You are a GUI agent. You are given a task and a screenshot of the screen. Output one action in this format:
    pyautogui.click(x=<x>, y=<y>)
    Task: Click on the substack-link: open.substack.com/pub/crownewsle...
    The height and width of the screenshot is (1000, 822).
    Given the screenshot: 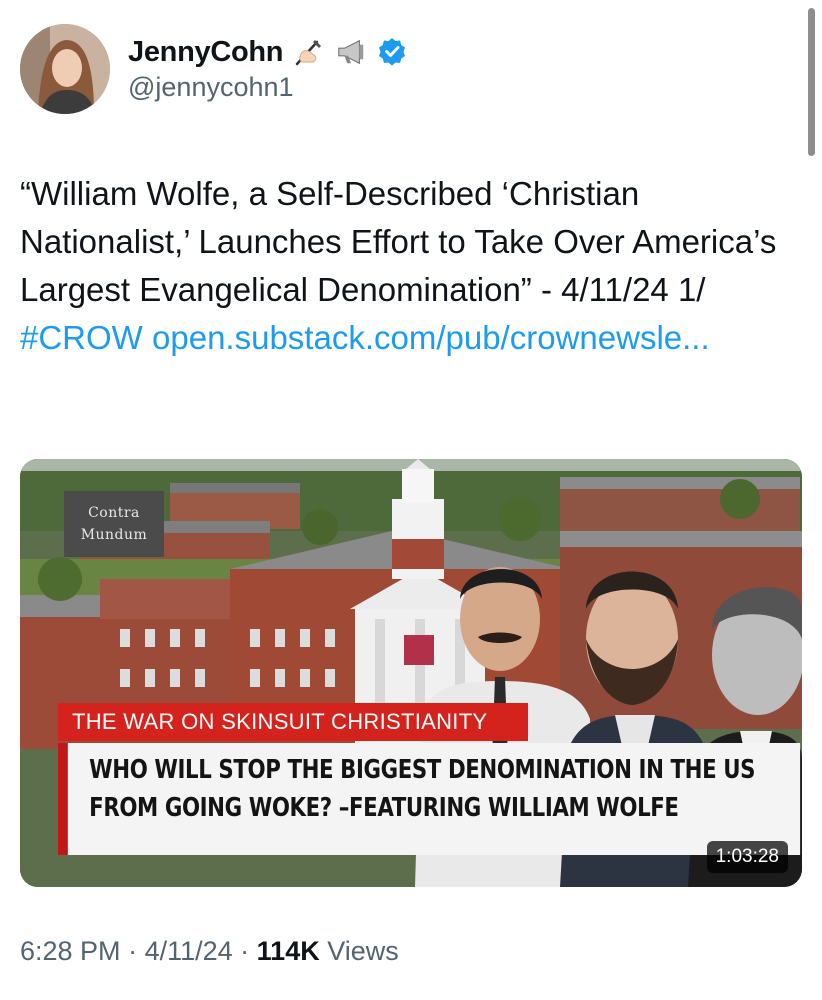 What is the action you would take?
    pyautogui.click(x=426, y=337)
    